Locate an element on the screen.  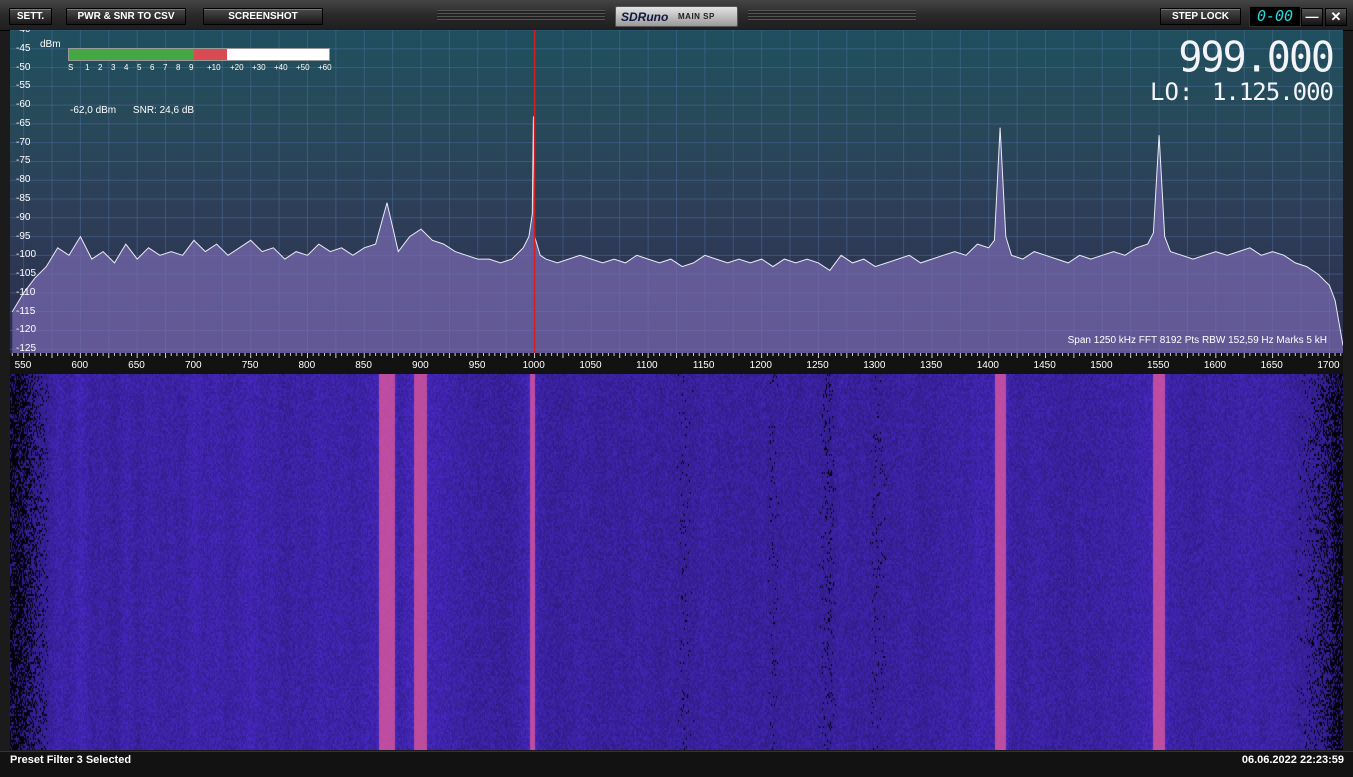
window-name: MAIN SP is located at coordinates (696, 16).